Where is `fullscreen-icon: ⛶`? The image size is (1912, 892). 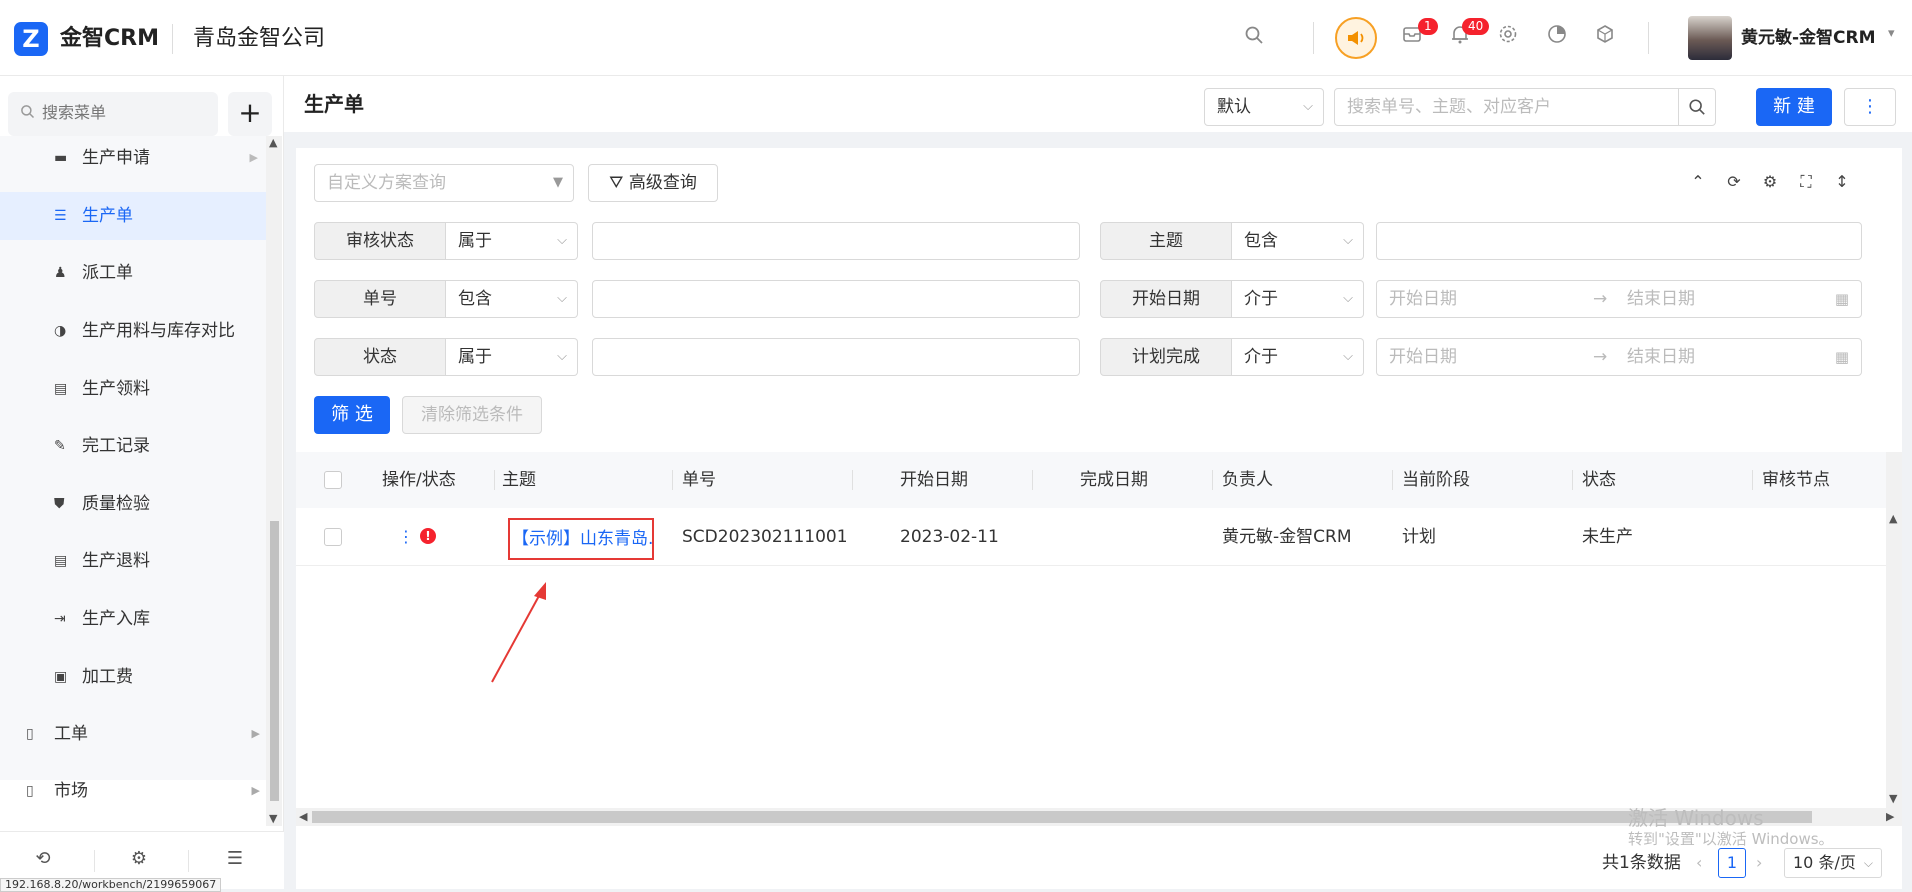
fullscreen-icon: ⛶ is located at coordinates (1806, 182).